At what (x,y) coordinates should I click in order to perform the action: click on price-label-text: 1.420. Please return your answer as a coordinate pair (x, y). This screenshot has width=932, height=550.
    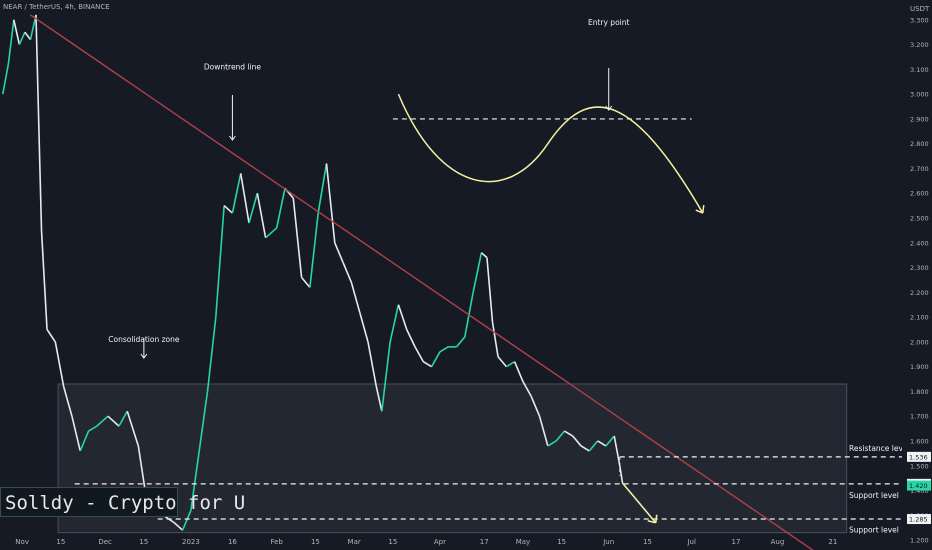
    Looking at the image, I should click on (918, 486).